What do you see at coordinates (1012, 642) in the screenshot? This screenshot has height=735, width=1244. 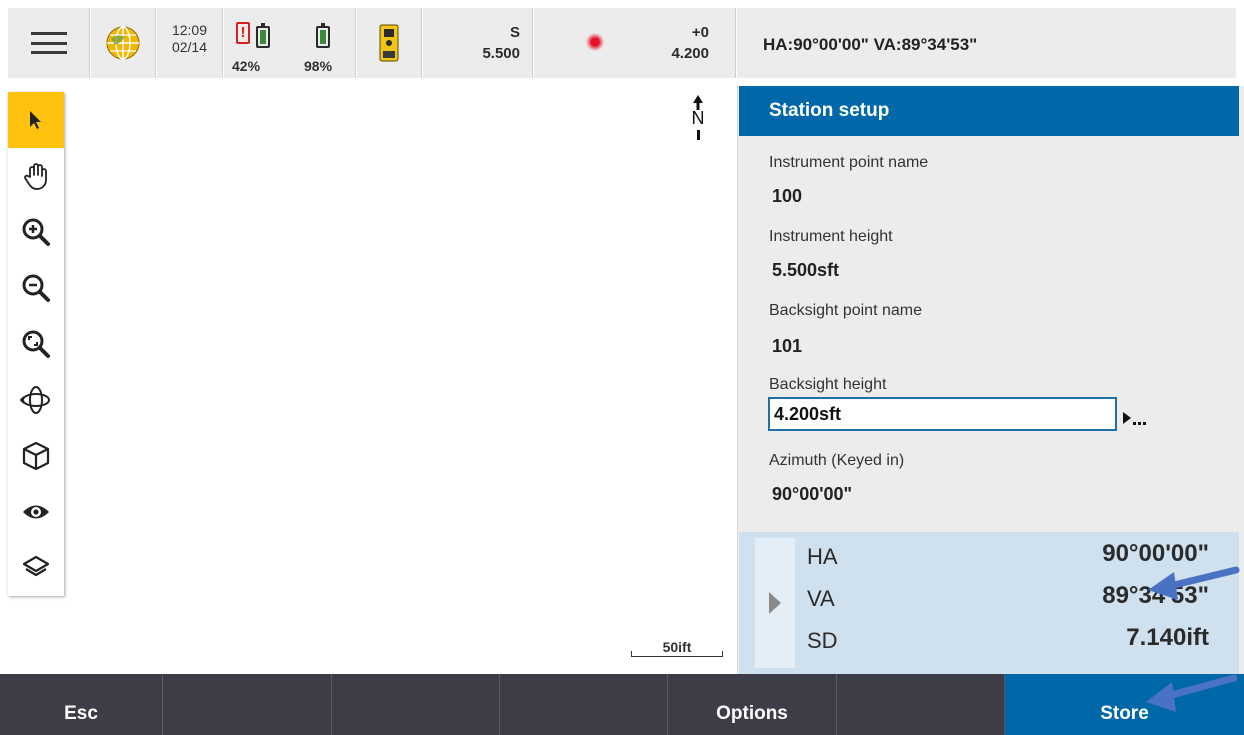 I see `observation-row-sd: SD 7.140ift` at bounding box center [1012, 642].